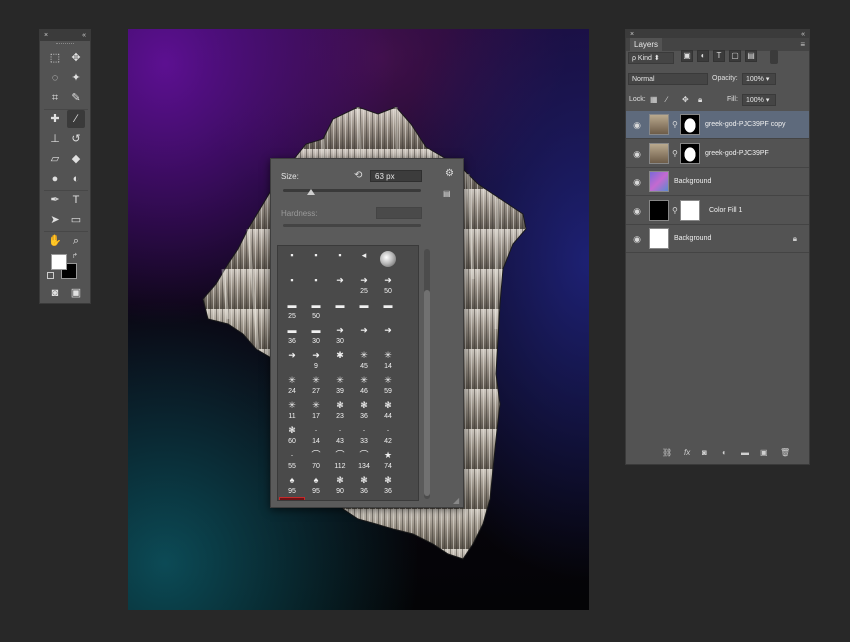  I want to click on opacity-input: 100% ▾, so click(759, 79).